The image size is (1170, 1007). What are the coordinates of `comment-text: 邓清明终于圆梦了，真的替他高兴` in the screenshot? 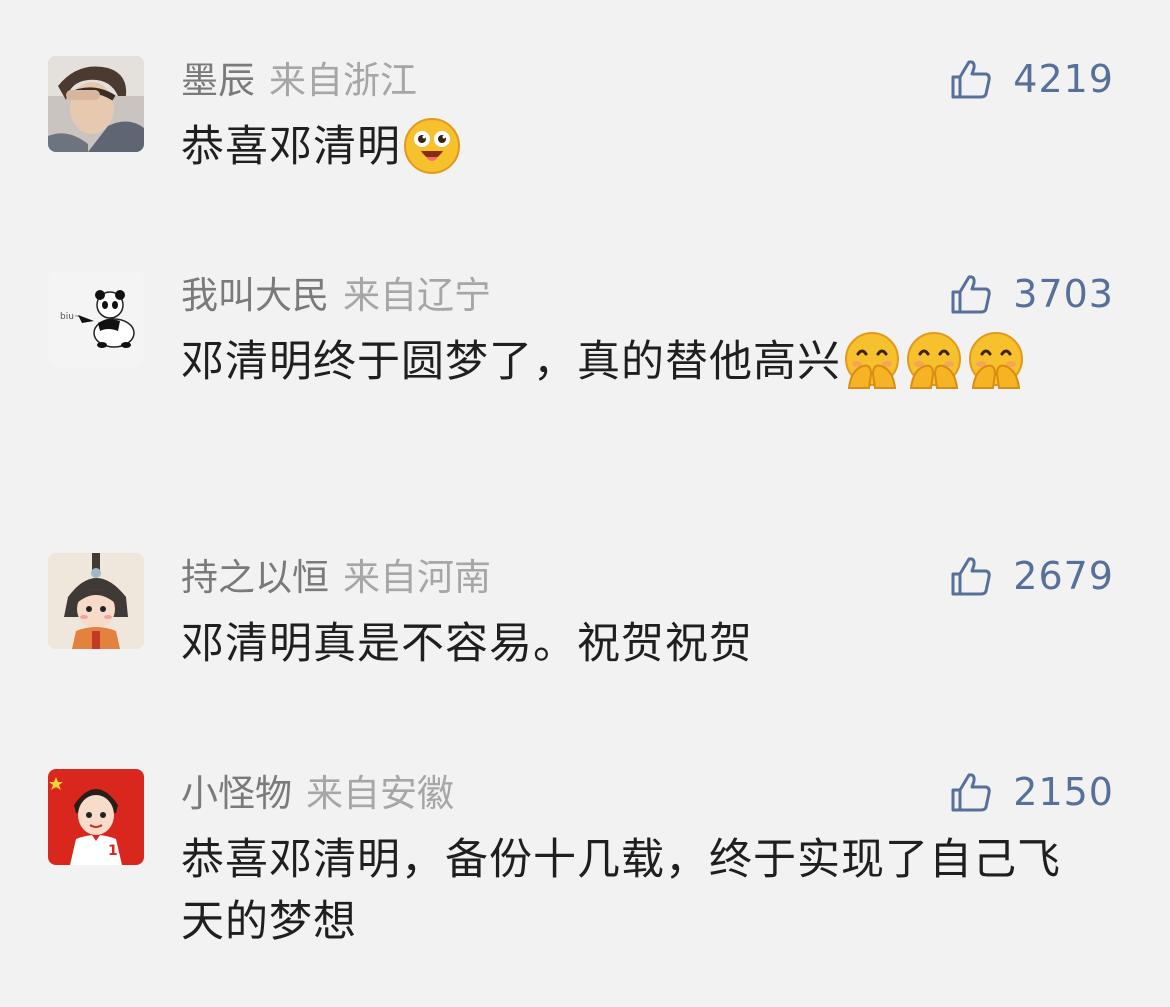 It's located at (641, 362).